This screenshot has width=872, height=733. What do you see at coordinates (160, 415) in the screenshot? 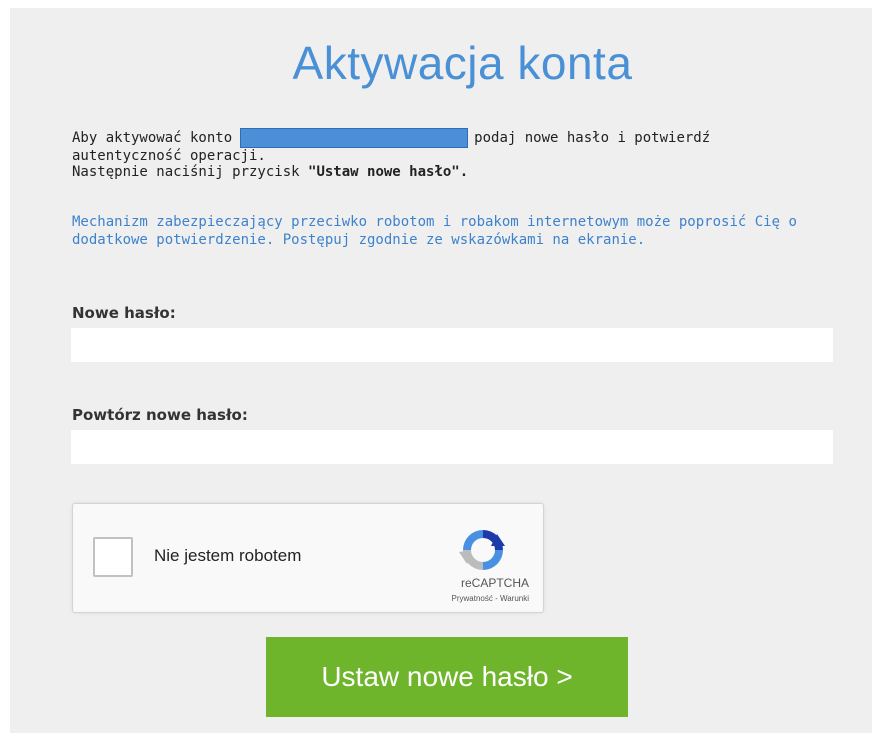
I see `repeat-password-label: Powtórz nowe hasło:` at bounding box center [160, 415].